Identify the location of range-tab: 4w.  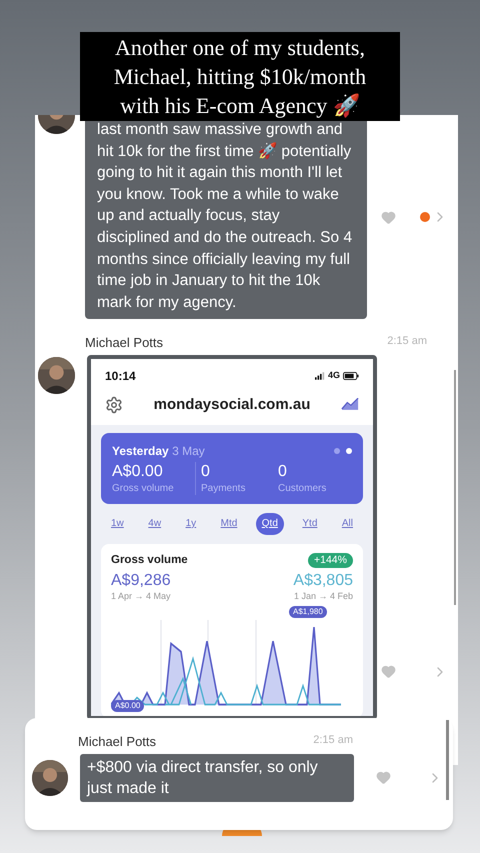
(155, 523).